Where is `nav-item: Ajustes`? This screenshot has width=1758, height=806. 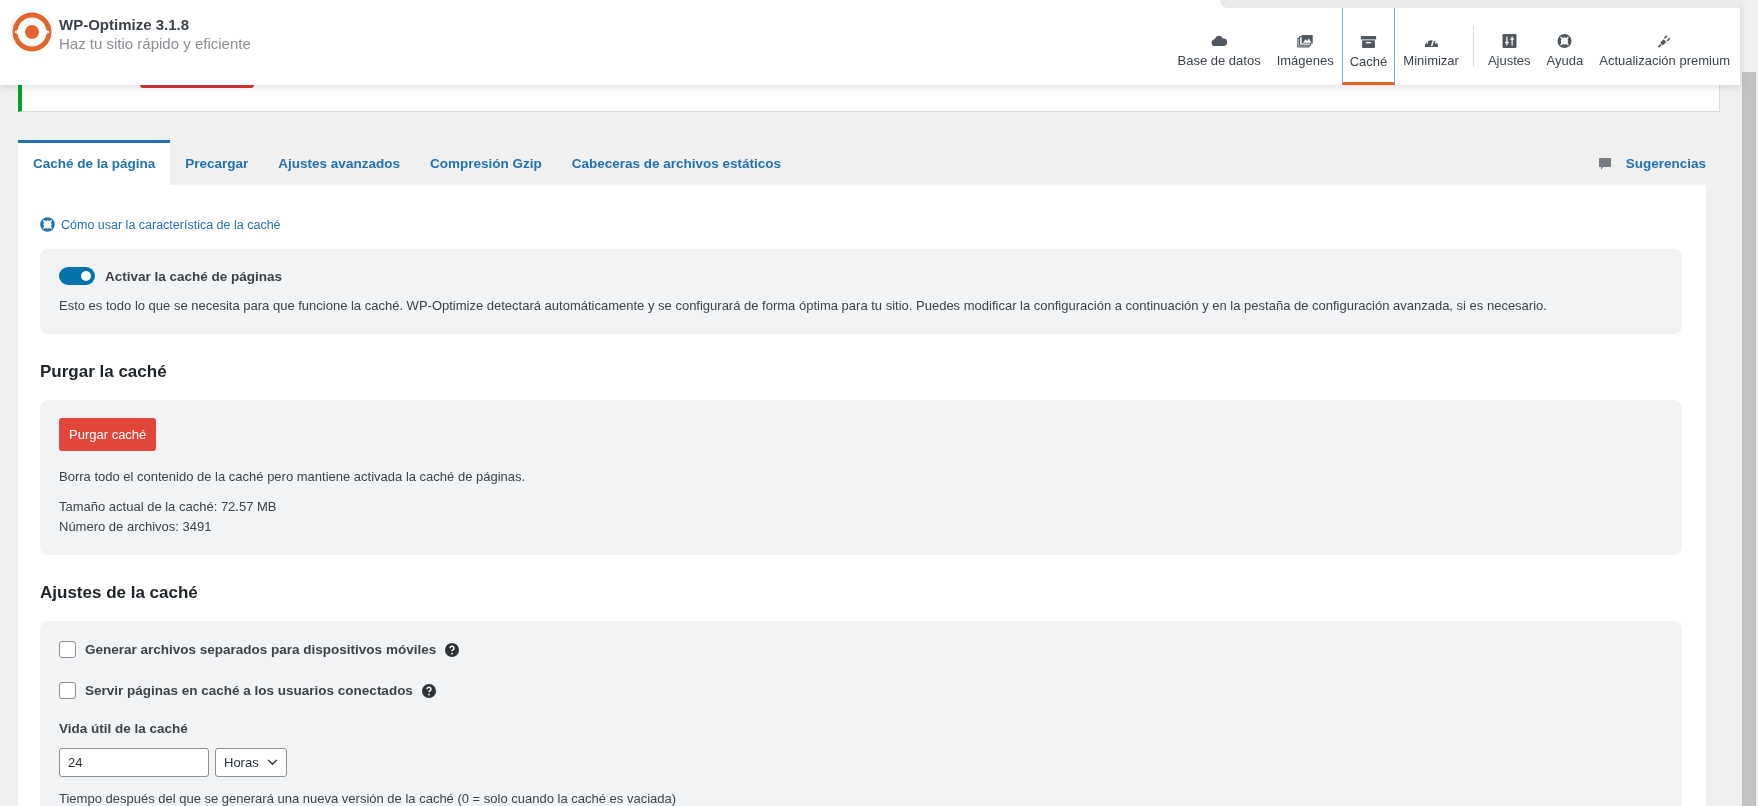 nav-item: Ajustes is located at coordinates (1509, 46).